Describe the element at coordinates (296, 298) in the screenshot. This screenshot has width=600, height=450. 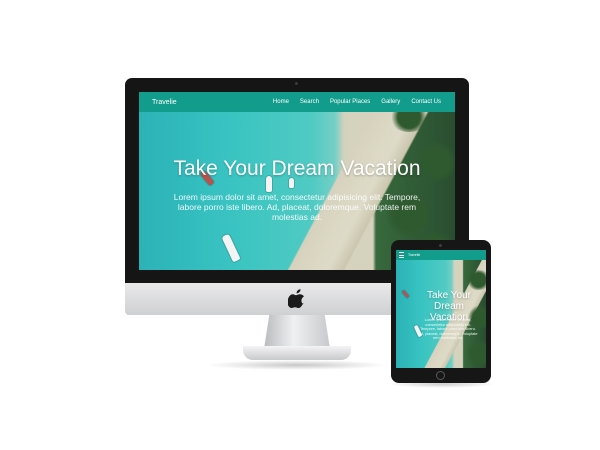
I see `apple-logo-icon` at that location.